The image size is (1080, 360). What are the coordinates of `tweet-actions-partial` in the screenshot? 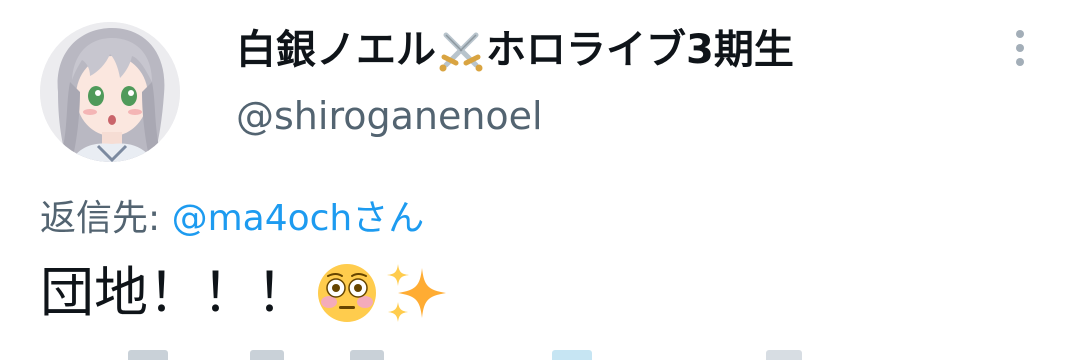 It's located at (540, 350).